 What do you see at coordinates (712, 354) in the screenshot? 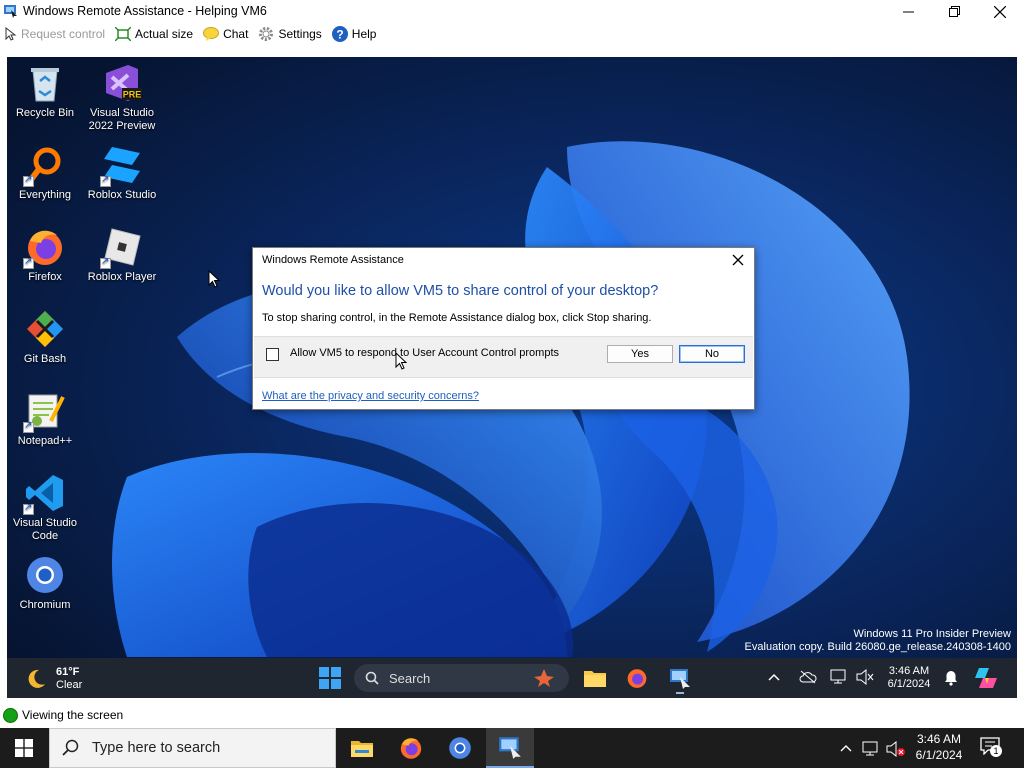
I see `no-button: No` at bounding box center [712, 354].